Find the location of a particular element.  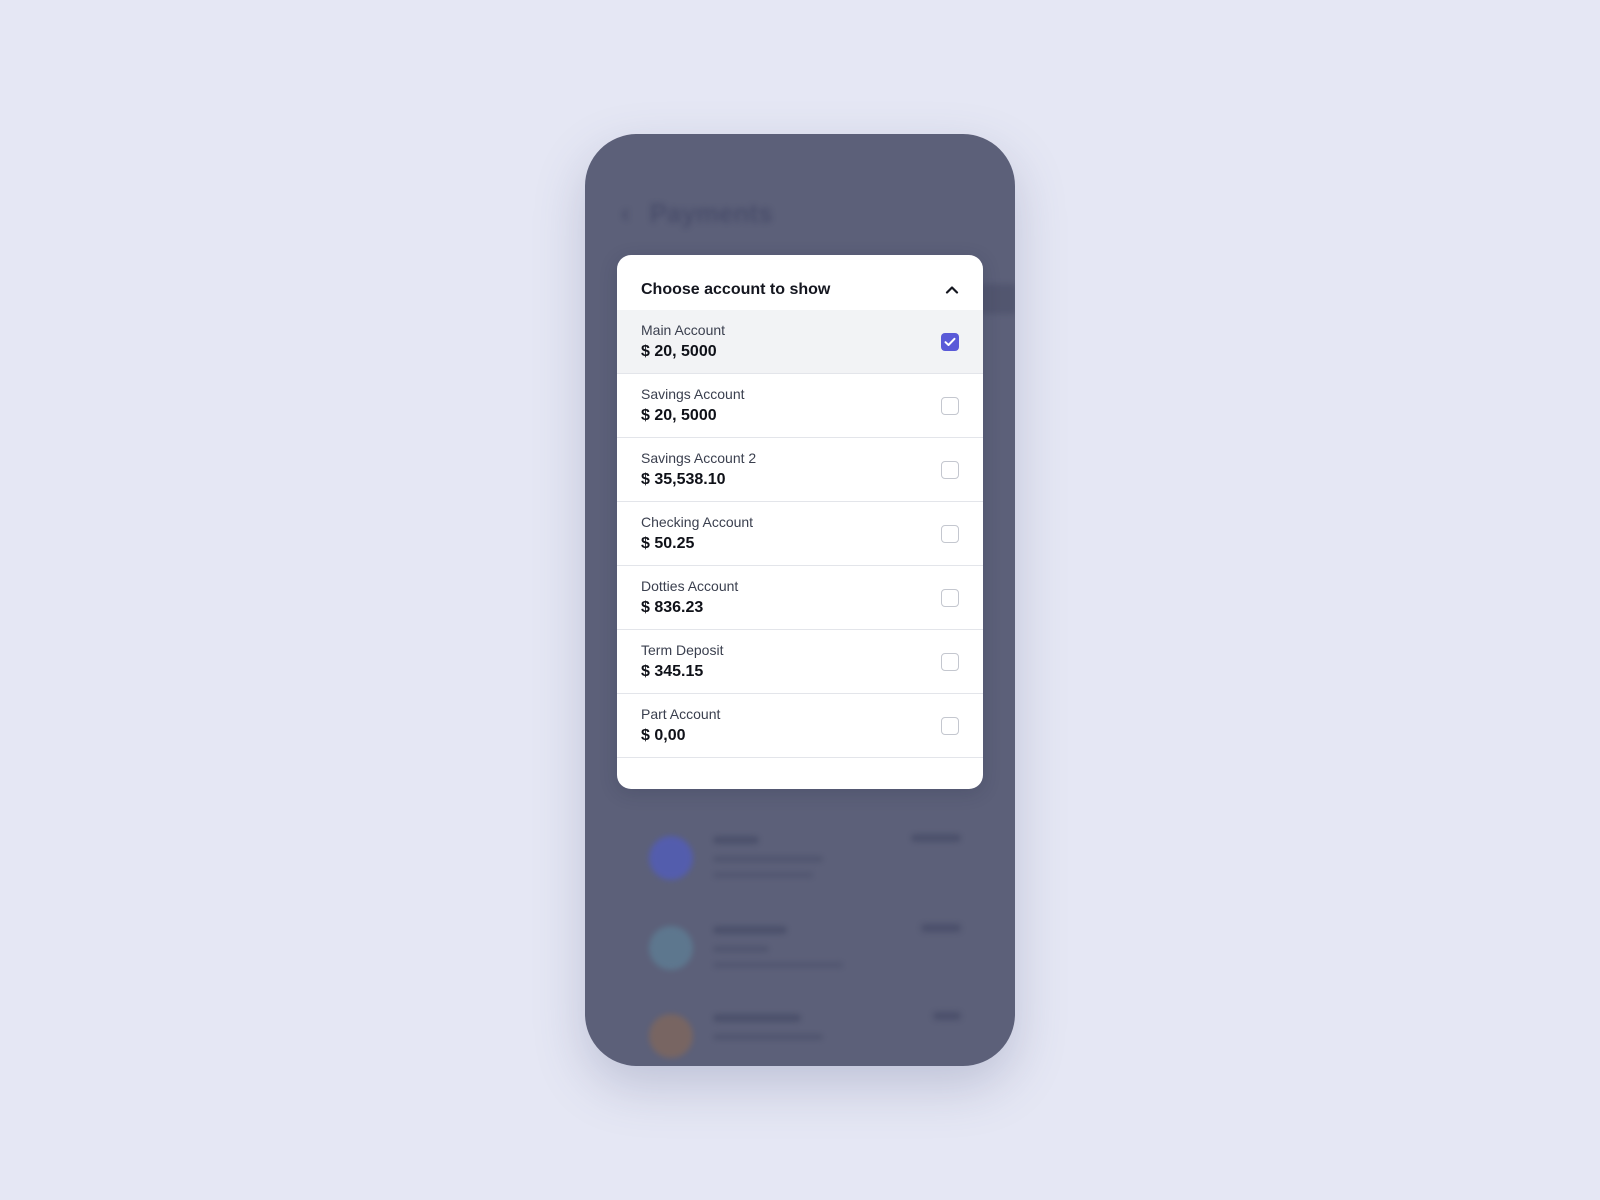

dropdown-header: Choose account to show is located at coordinates (800, 282).